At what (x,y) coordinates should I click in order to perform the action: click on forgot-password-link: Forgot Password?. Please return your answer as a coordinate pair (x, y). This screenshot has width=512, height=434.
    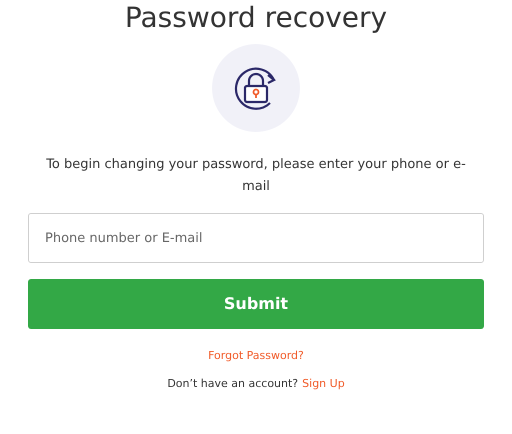
    Looking at the image, I should click on (256, 356).